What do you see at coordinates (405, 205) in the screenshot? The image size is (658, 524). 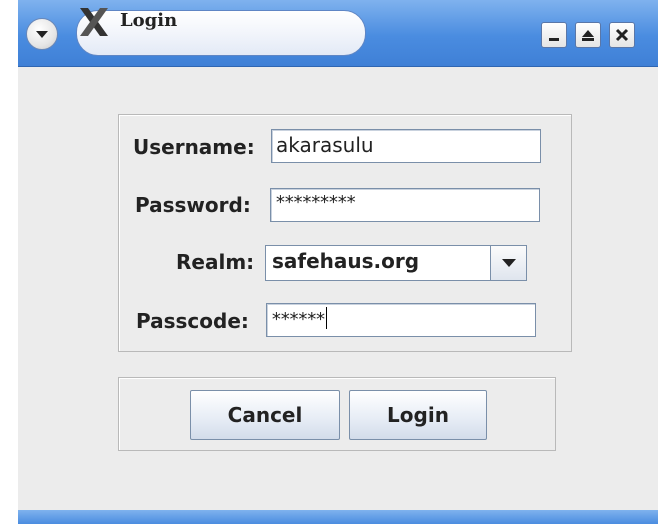 I see `password-field: *********` at bounding box center [405, 205].